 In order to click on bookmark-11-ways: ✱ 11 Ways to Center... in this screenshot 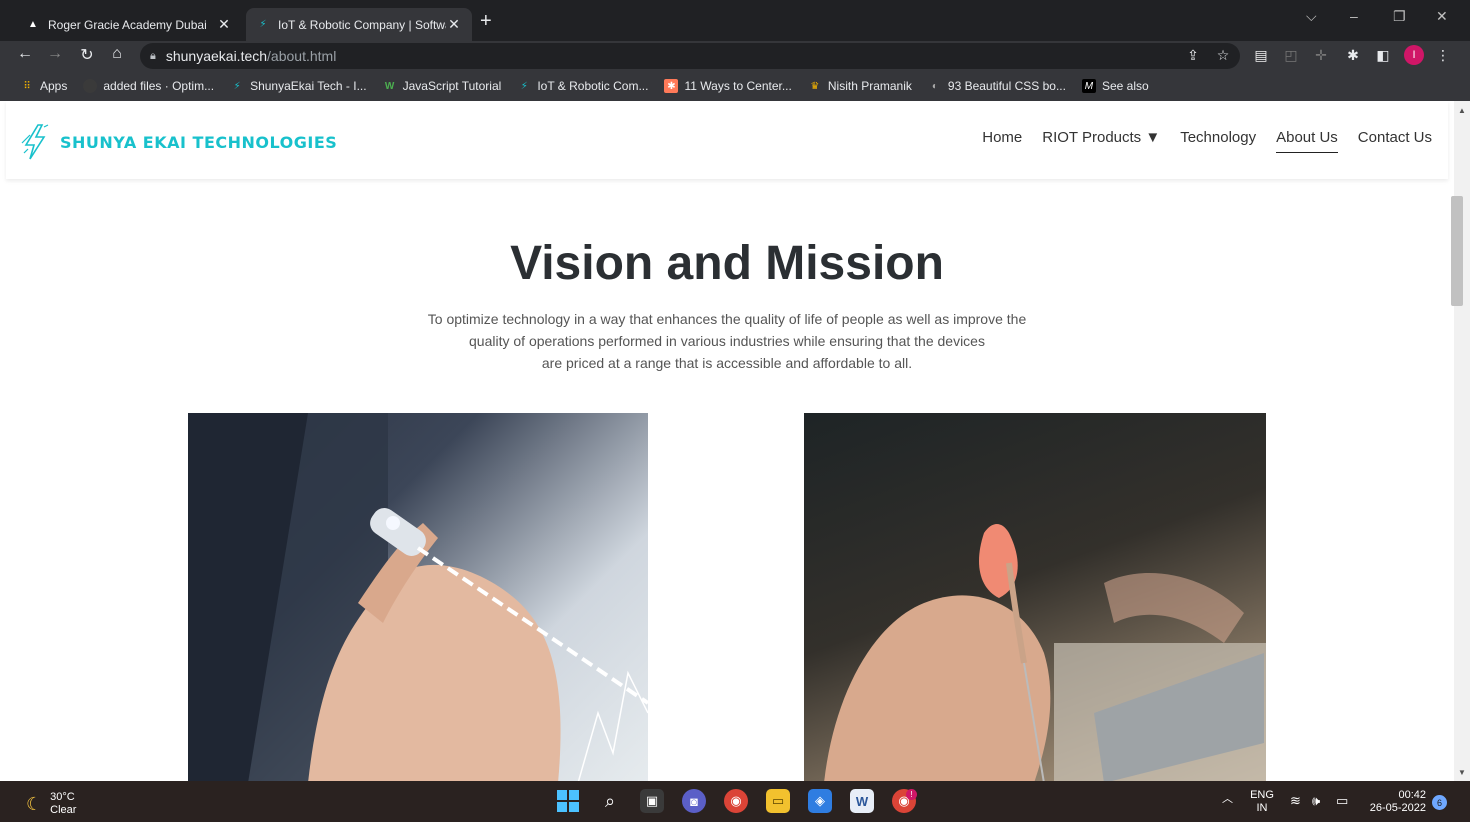, I will do `click(728, 86)`.